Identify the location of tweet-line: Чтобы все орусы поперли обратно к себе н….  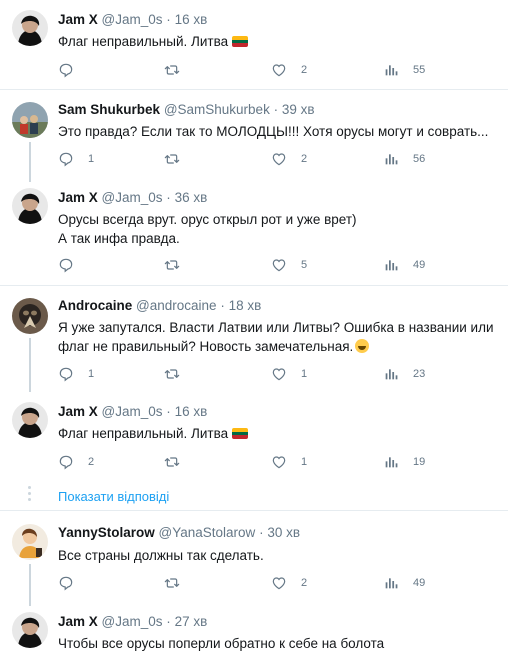
(221, 643).